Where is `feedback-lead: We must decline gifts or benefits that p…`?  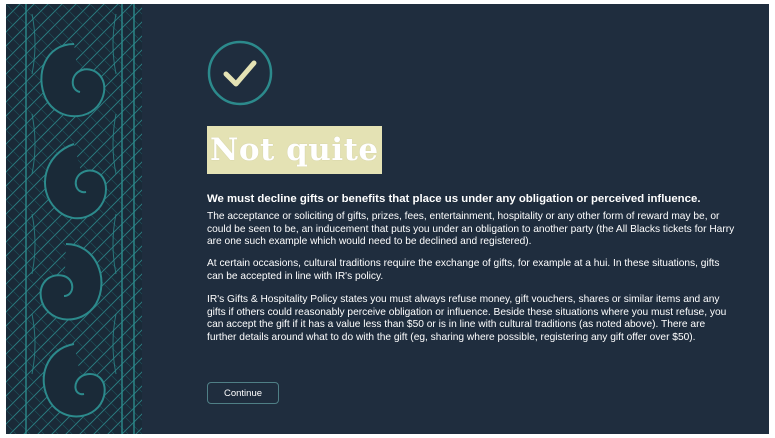 feedback-lead: We must decline gifts or benefits that p… is located at coordinates (454, 199).